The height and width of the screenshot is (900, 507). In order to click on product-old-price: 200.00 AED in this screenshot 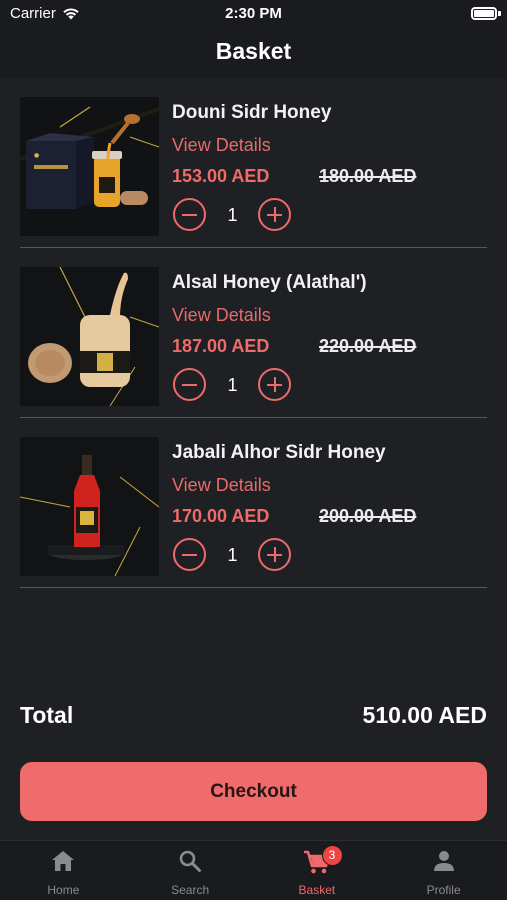, I will do `click(368, 516)`.